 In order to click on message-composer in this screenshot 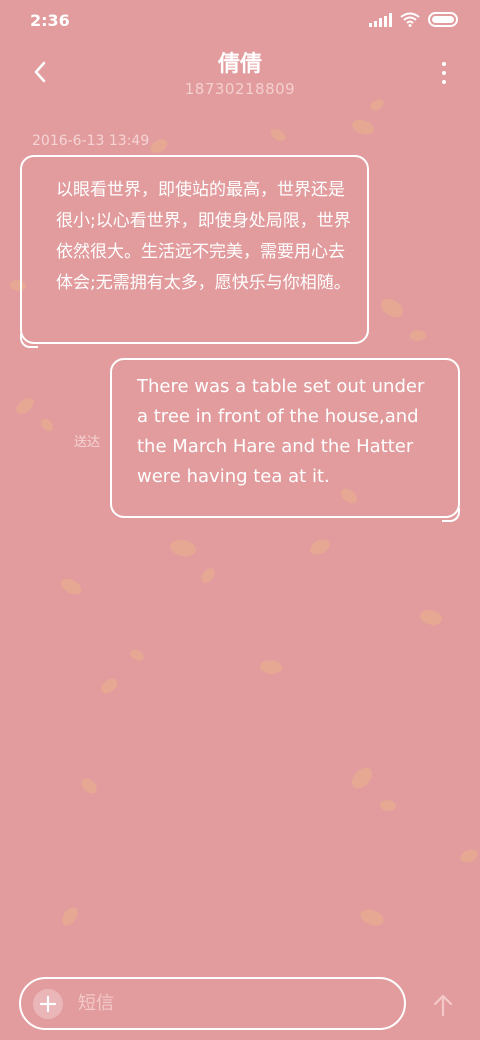, I will do `click(212, 1003)`.